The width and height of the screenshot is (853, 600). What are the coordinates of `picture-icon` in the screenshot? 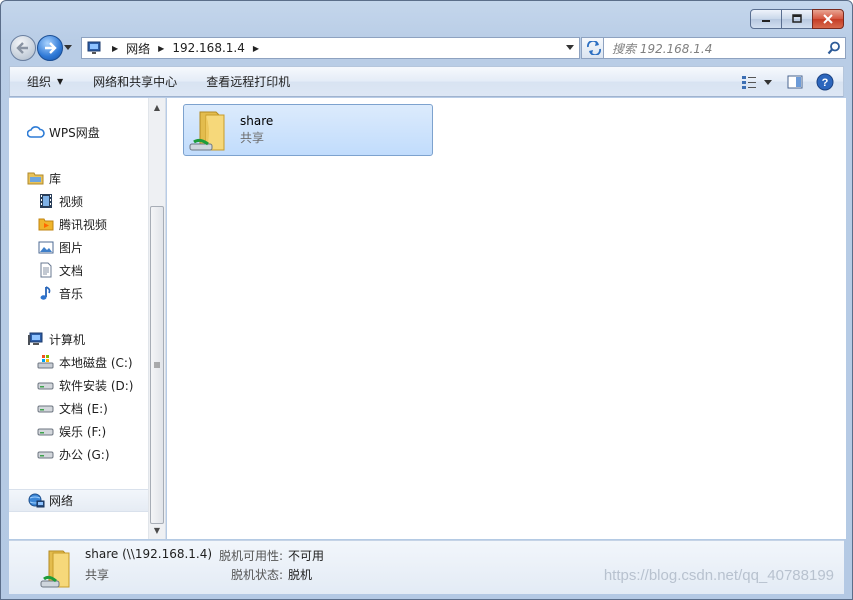 It's located at (46, 247).